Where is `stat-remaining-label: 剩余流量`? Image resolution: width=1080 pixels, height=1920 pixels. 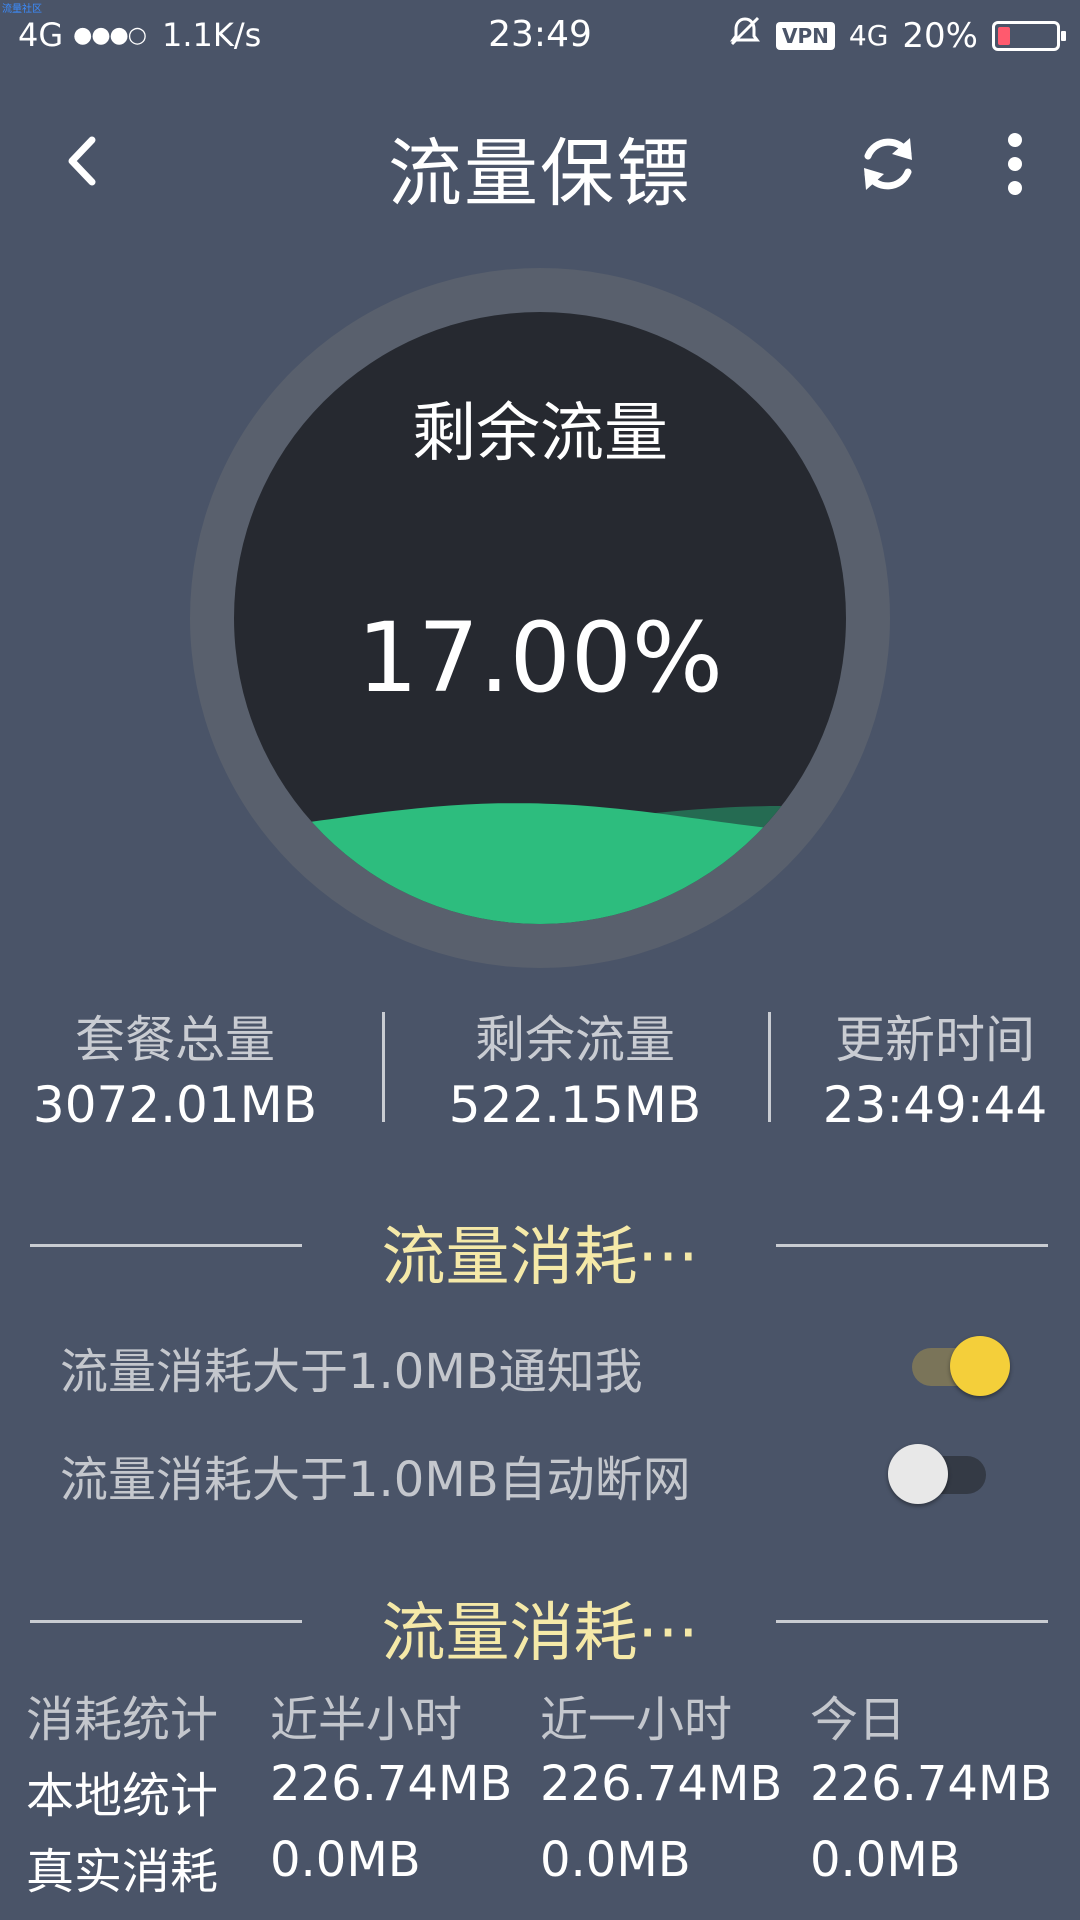 stat-remaining-label: 剩余流量 is located at coordinates (575, 1040).